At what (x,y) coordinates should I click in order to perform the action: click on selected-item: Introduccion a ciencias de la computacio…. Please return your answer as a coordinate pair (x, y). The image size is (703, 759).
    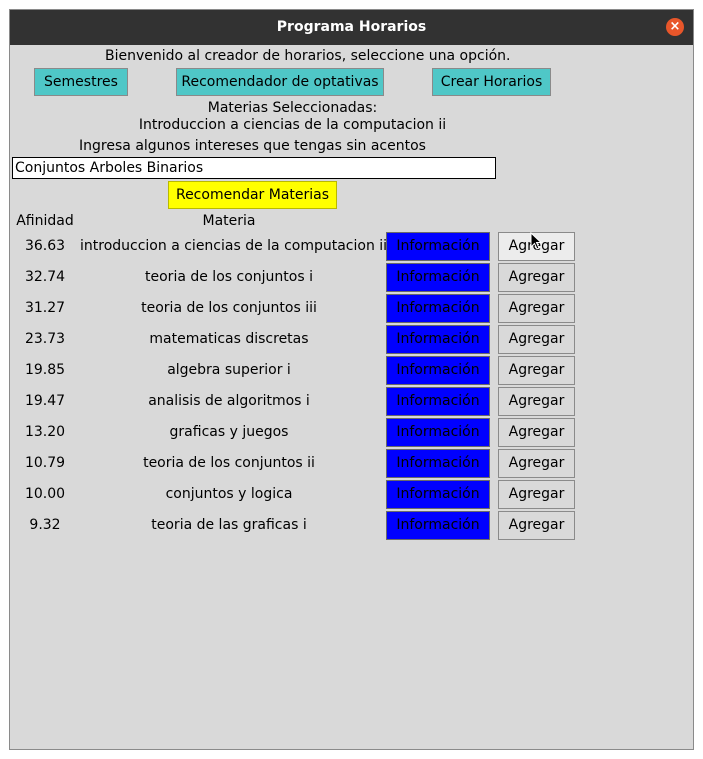
    Looking at the image, I should click on (292, 125).